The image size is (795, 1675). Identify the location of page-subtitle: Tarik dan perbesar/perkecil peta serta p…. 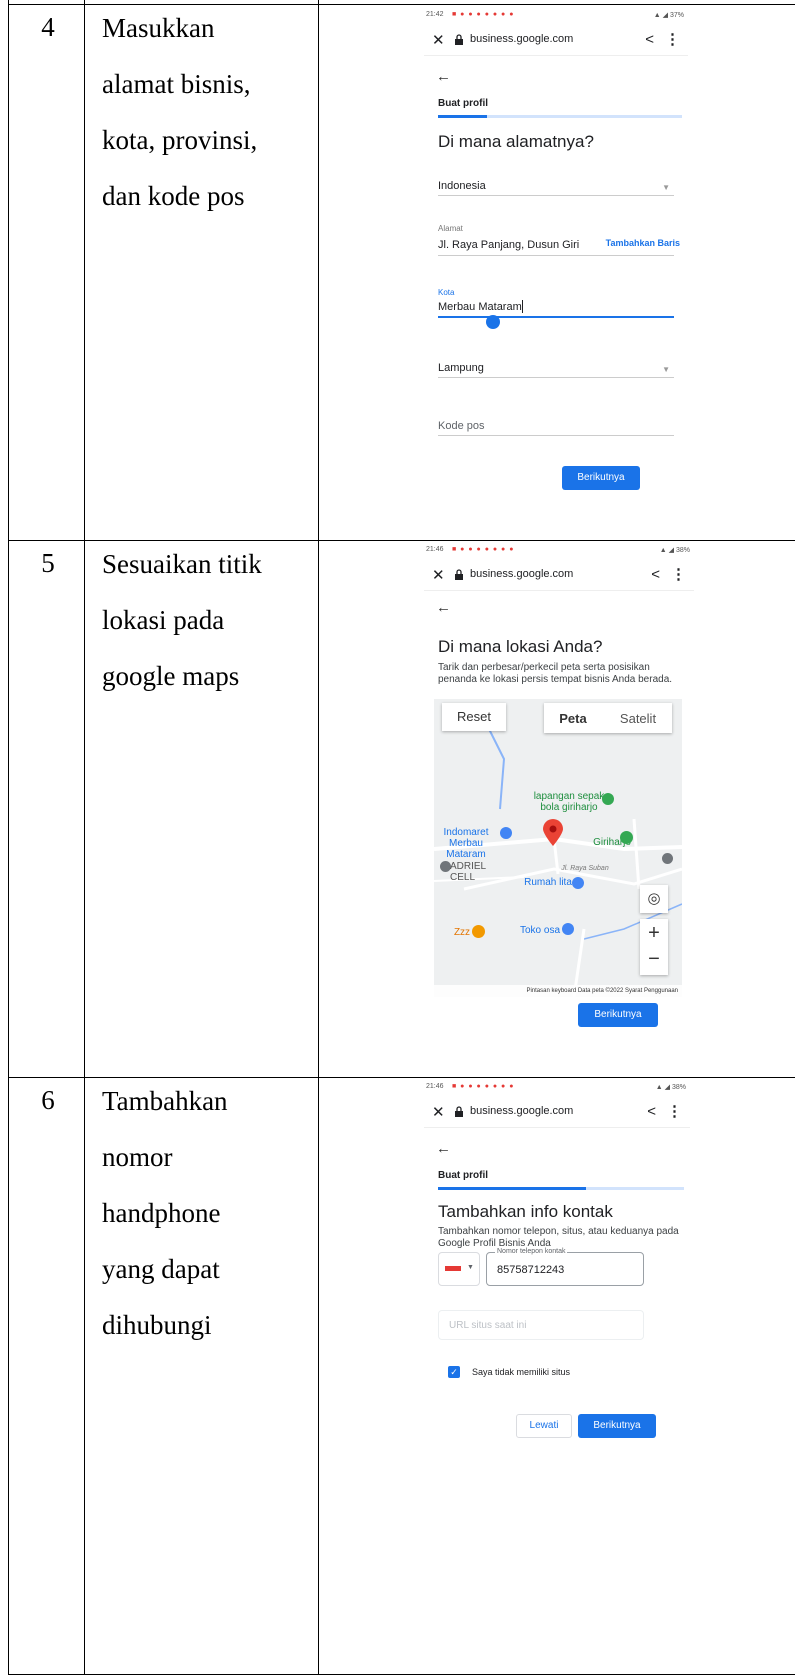
(555, 673).